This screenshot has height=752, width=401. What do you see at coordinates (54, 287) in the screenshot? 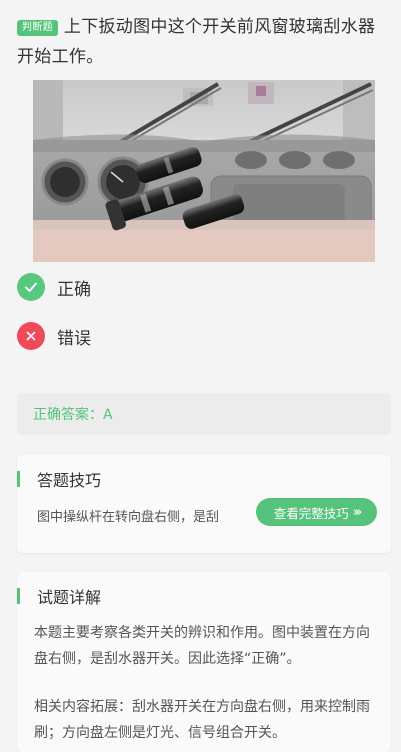
I see `option-correct: 正确` at bounding box center [54, 287].